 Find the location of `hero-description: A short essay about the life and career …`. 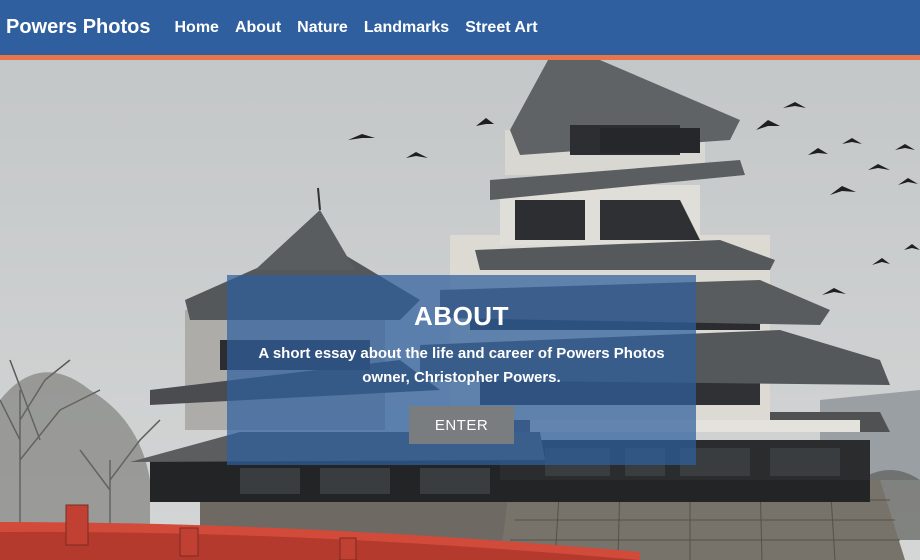

hero-description: A short essay about the life and career … is located at coordinates (461, 365).